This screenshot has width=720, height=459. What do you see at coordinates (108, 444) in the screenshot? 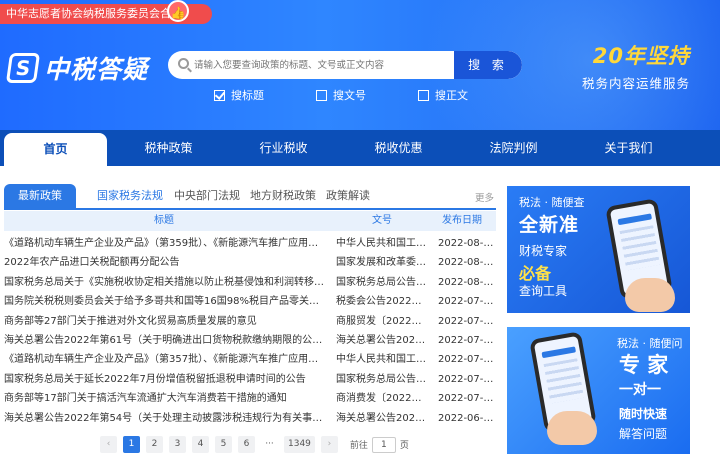
I see `prev-page-button: ‹` at bounding box center [108, 444].